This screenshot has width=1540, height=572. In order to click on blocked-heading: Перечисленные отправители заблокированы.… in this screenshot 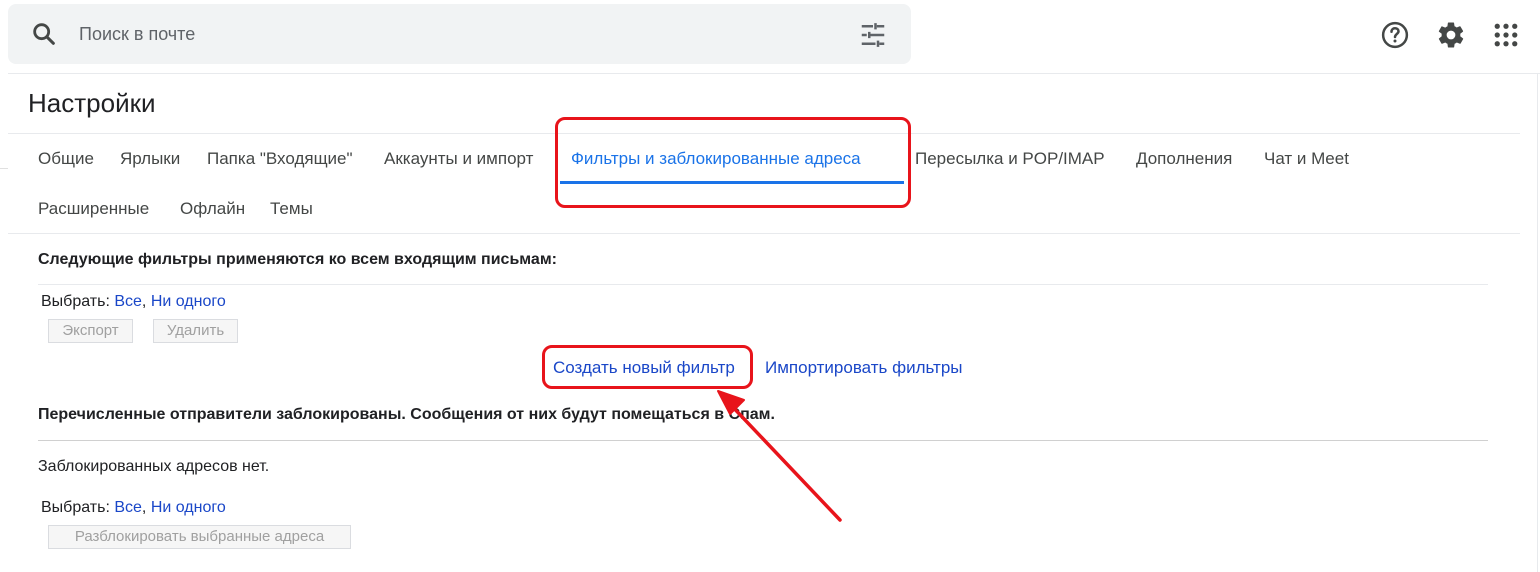, I will do `click(406, 414)`.